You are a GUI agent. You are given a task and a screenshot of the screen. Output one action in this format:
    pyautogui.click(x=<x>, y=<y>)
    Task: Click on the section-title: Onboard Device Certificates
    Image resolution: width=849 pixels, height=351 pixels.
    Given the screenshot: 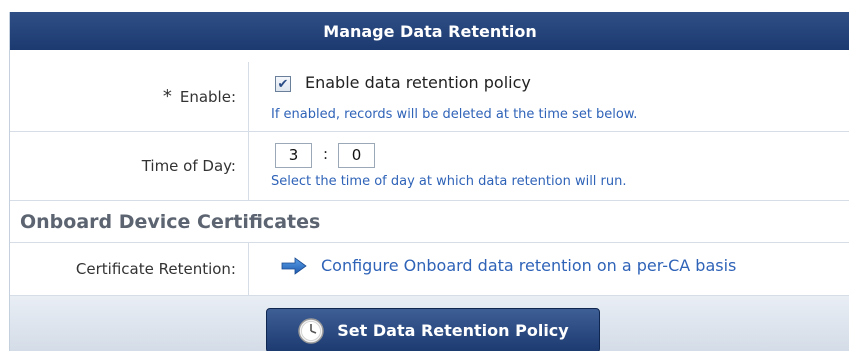 What is the action you would take?
    pyautogui.click(x=170, y=221)
    